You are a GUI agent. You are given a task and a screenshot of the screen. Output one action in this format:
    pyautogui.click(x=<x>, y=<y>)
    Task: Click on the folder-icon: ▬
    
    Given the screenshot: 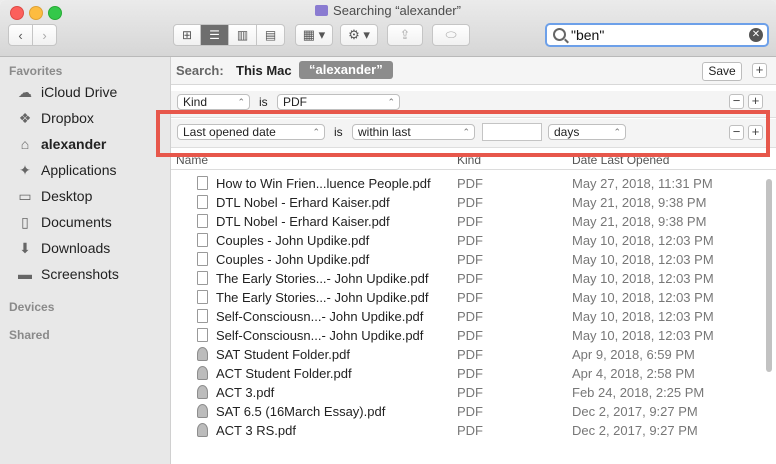 What is the action you would take?
    pyautogui.click(x=25, y=274)
    